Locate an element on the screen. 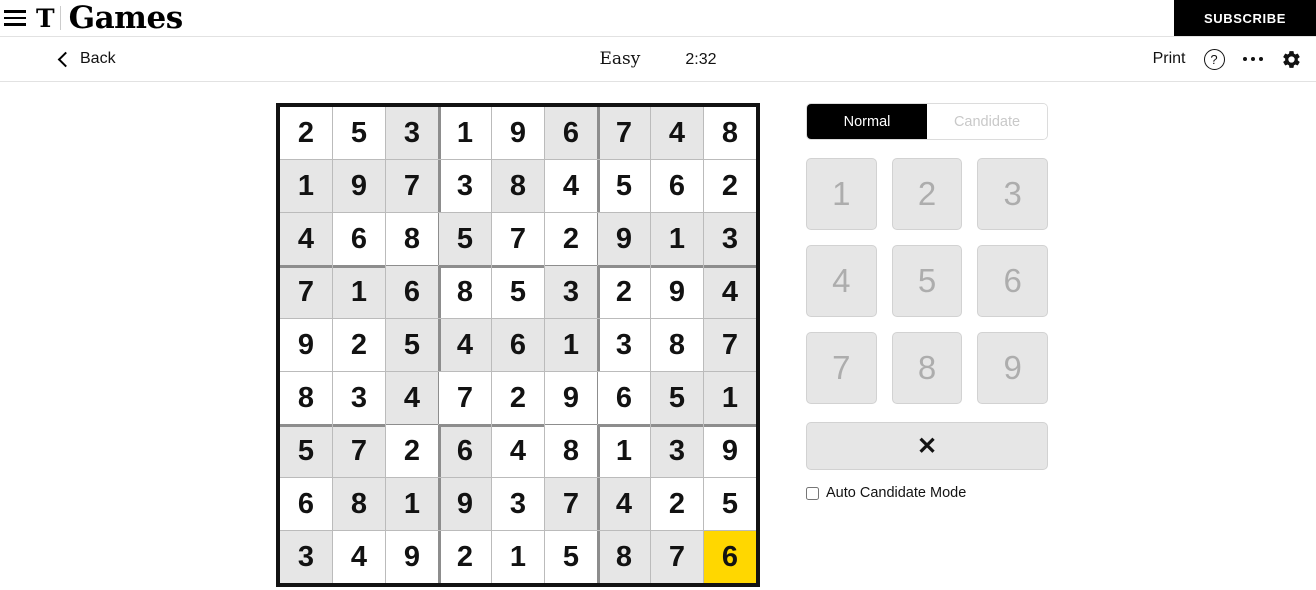 The image size is (1316, 590). sudoku-cell-r7c9: 9 is located at coordinates (730, 451).